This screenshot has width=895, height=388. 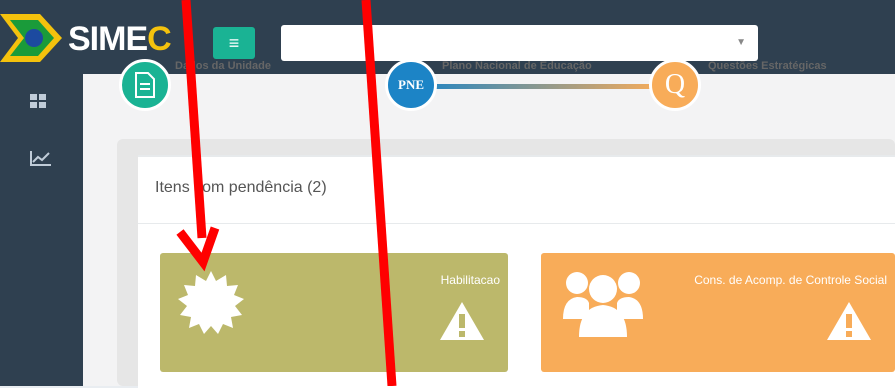 I want to click on chevron-down-icon: ▼, so click(x=741, y=42).